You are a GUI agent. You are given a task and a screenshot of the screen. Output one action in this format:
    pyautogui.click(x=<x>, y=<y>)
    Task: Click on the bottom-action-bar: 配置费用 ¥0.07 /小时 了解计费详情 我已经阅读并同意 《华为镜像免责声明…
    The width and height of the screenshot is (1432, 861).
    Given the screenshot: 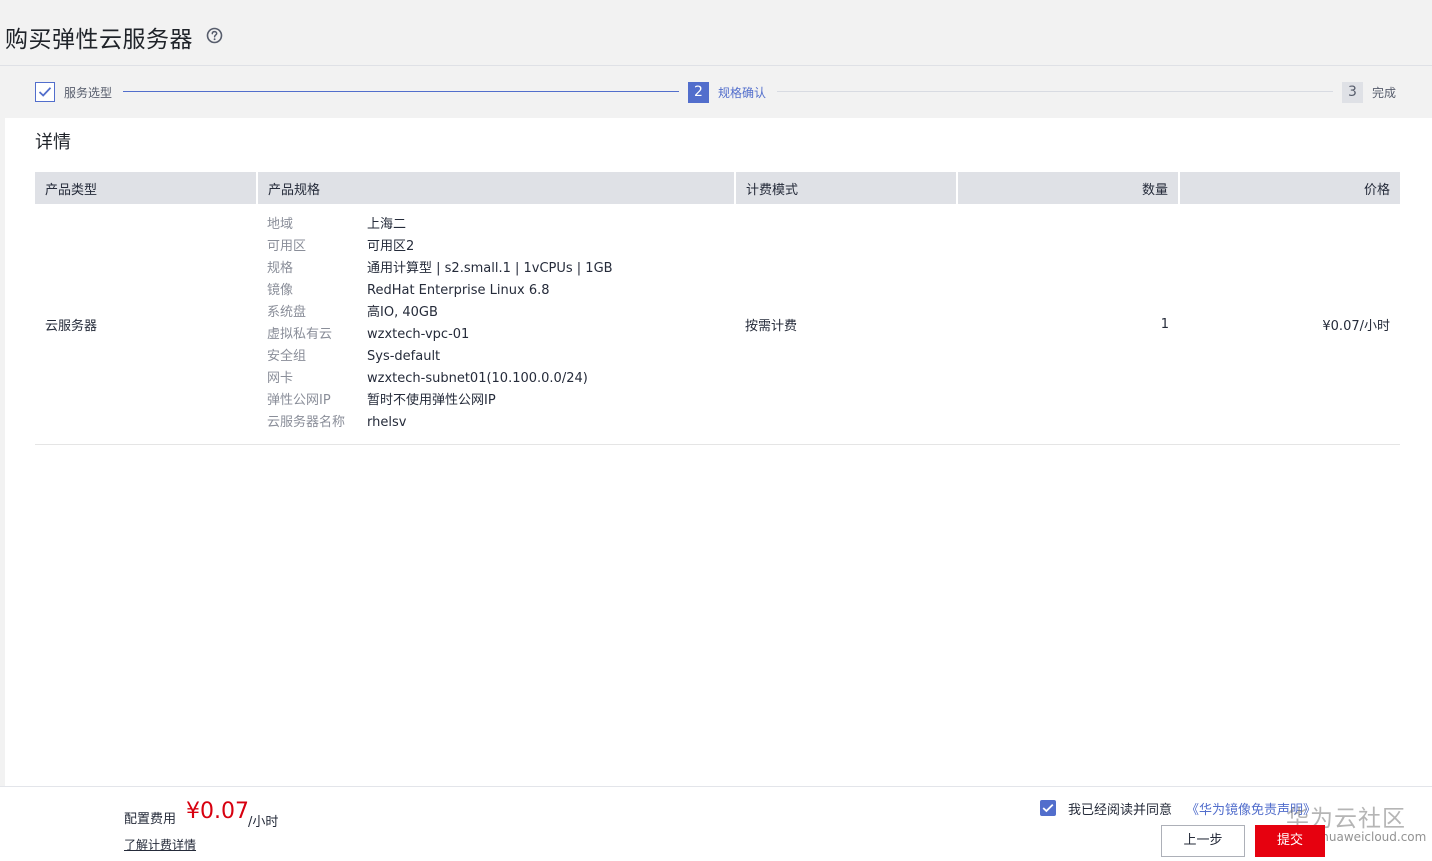 What is the action you would take?
    pyautogui.click(x=716, y=823)
    